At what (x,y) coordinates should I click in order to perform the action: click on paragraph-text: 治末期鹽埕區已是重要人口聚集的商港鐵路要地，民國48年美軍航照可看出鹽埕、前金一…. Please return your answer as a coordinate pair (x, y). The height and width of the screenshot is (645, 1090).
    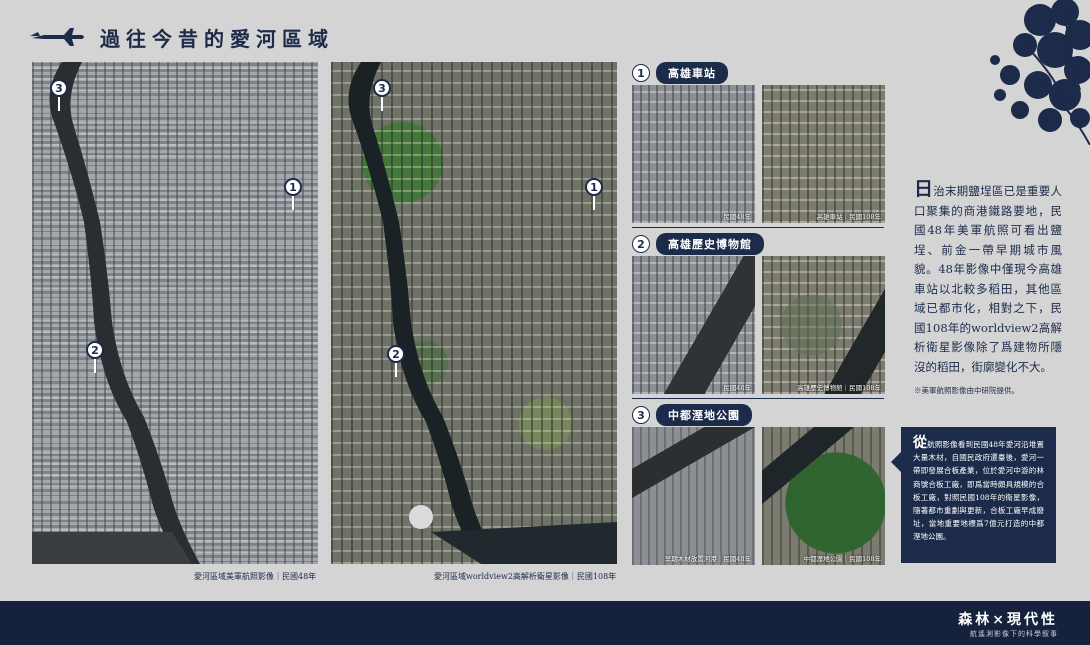
    Looking at the image, I should click on (988, 279).